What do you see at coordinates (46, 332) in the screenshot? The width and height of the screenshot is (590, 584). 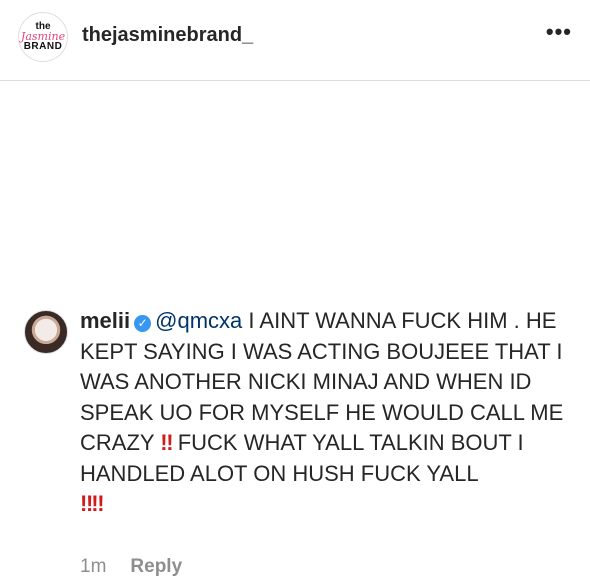 I see `commenter-avatar` at bounding box center [46, 332].